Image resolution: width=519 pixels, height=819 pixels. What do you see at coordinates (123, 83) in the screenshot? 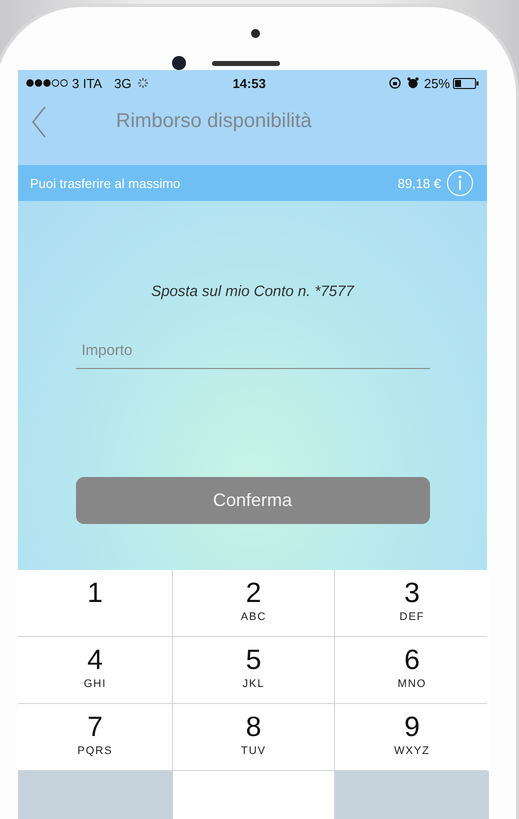
I see `network-text: 3G` at bounding box center [123, 83].